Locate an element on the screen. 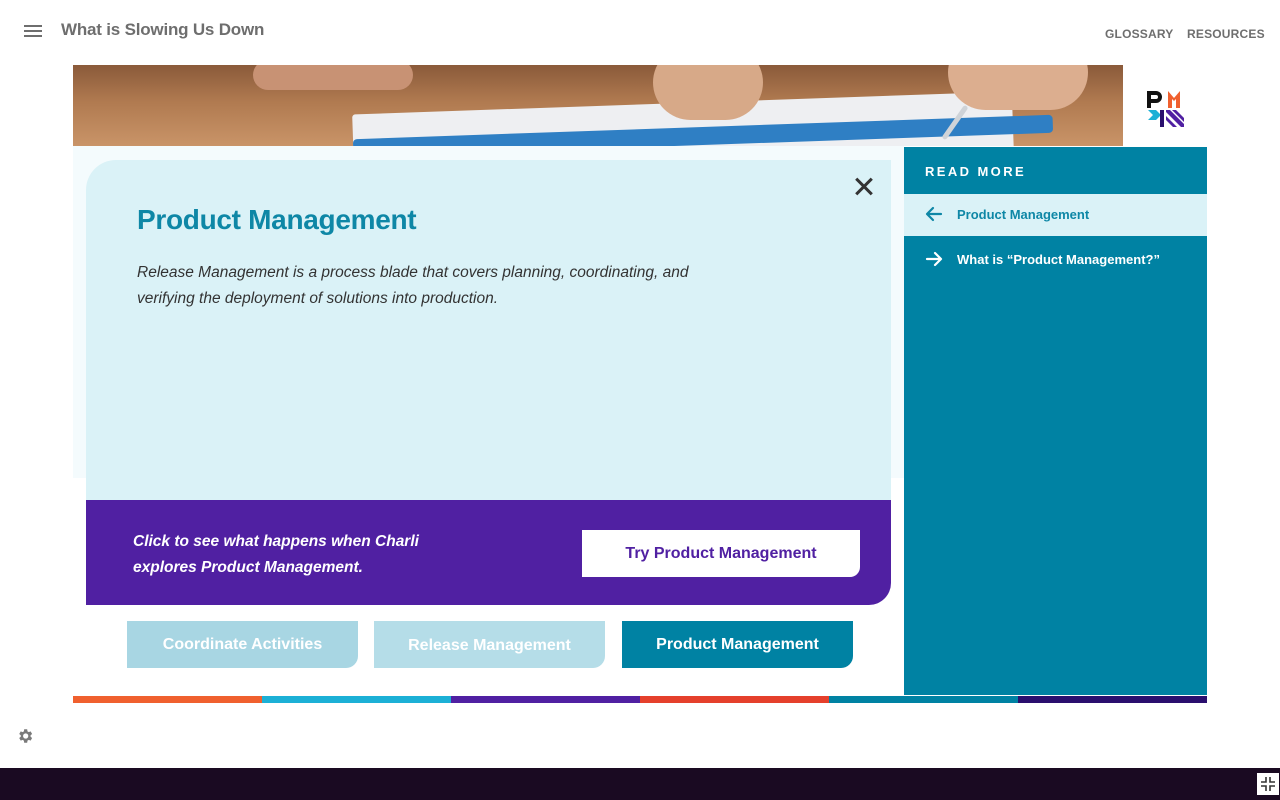 This screenshot has width=1280, height=800. sidebar-item-what-is-product-management: What is “Product Management?” is located at coordinates (1055, 260).